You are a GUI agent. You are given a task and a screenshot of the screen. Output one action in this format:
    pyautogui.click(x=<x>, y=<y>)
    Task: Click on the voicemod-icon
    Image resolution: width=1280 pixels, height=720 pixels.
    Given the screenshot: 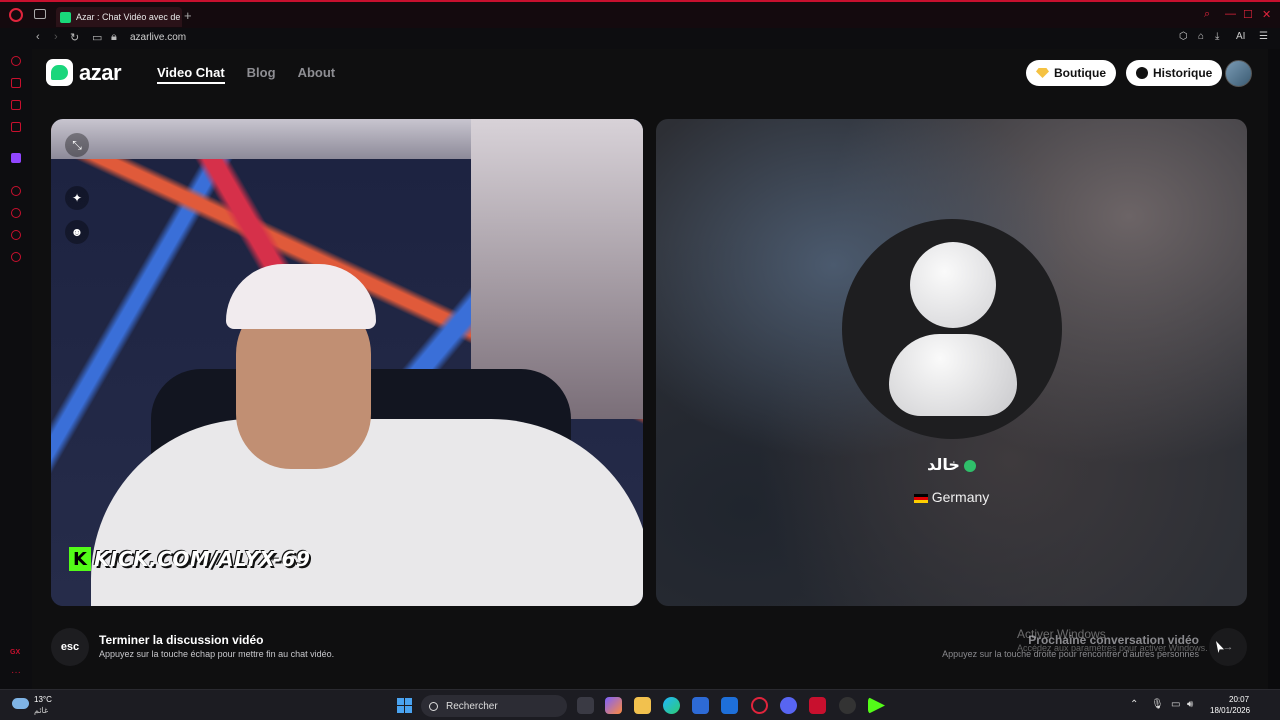 What is the action you would take?
    pyautogui.click(x=817, y=705)
    